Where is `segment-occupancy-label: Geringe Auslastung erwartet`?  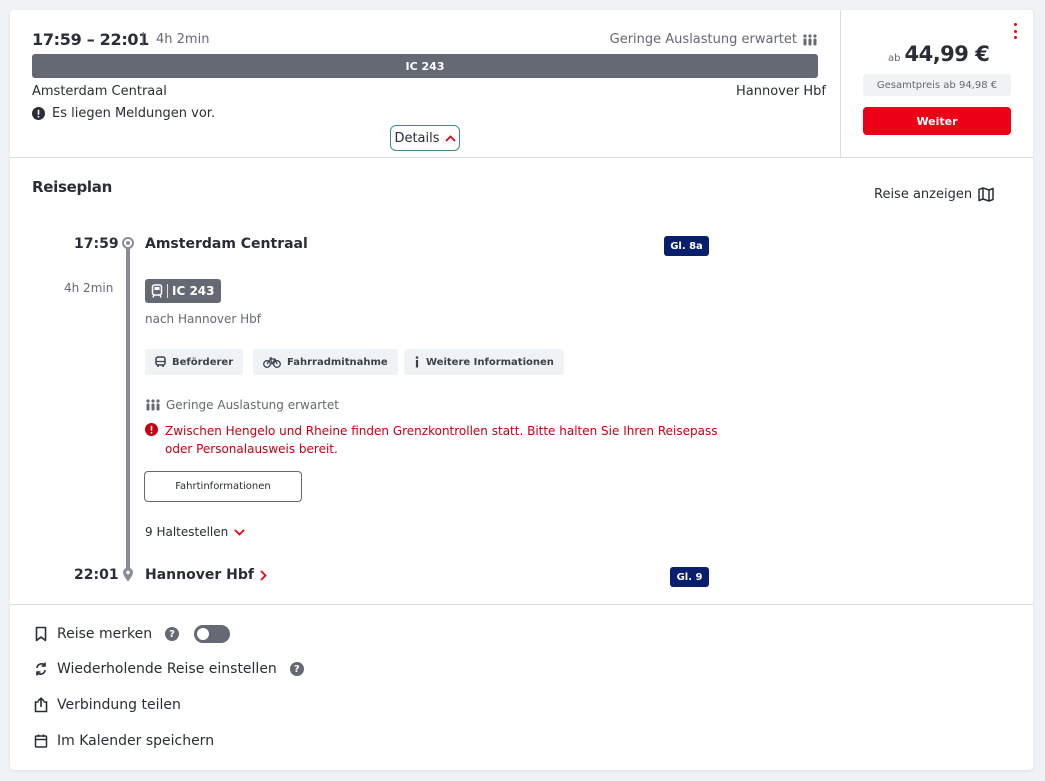 segment-occupancy-label: Geringe Auslastung erwartet is located at coordinates (252, 405).